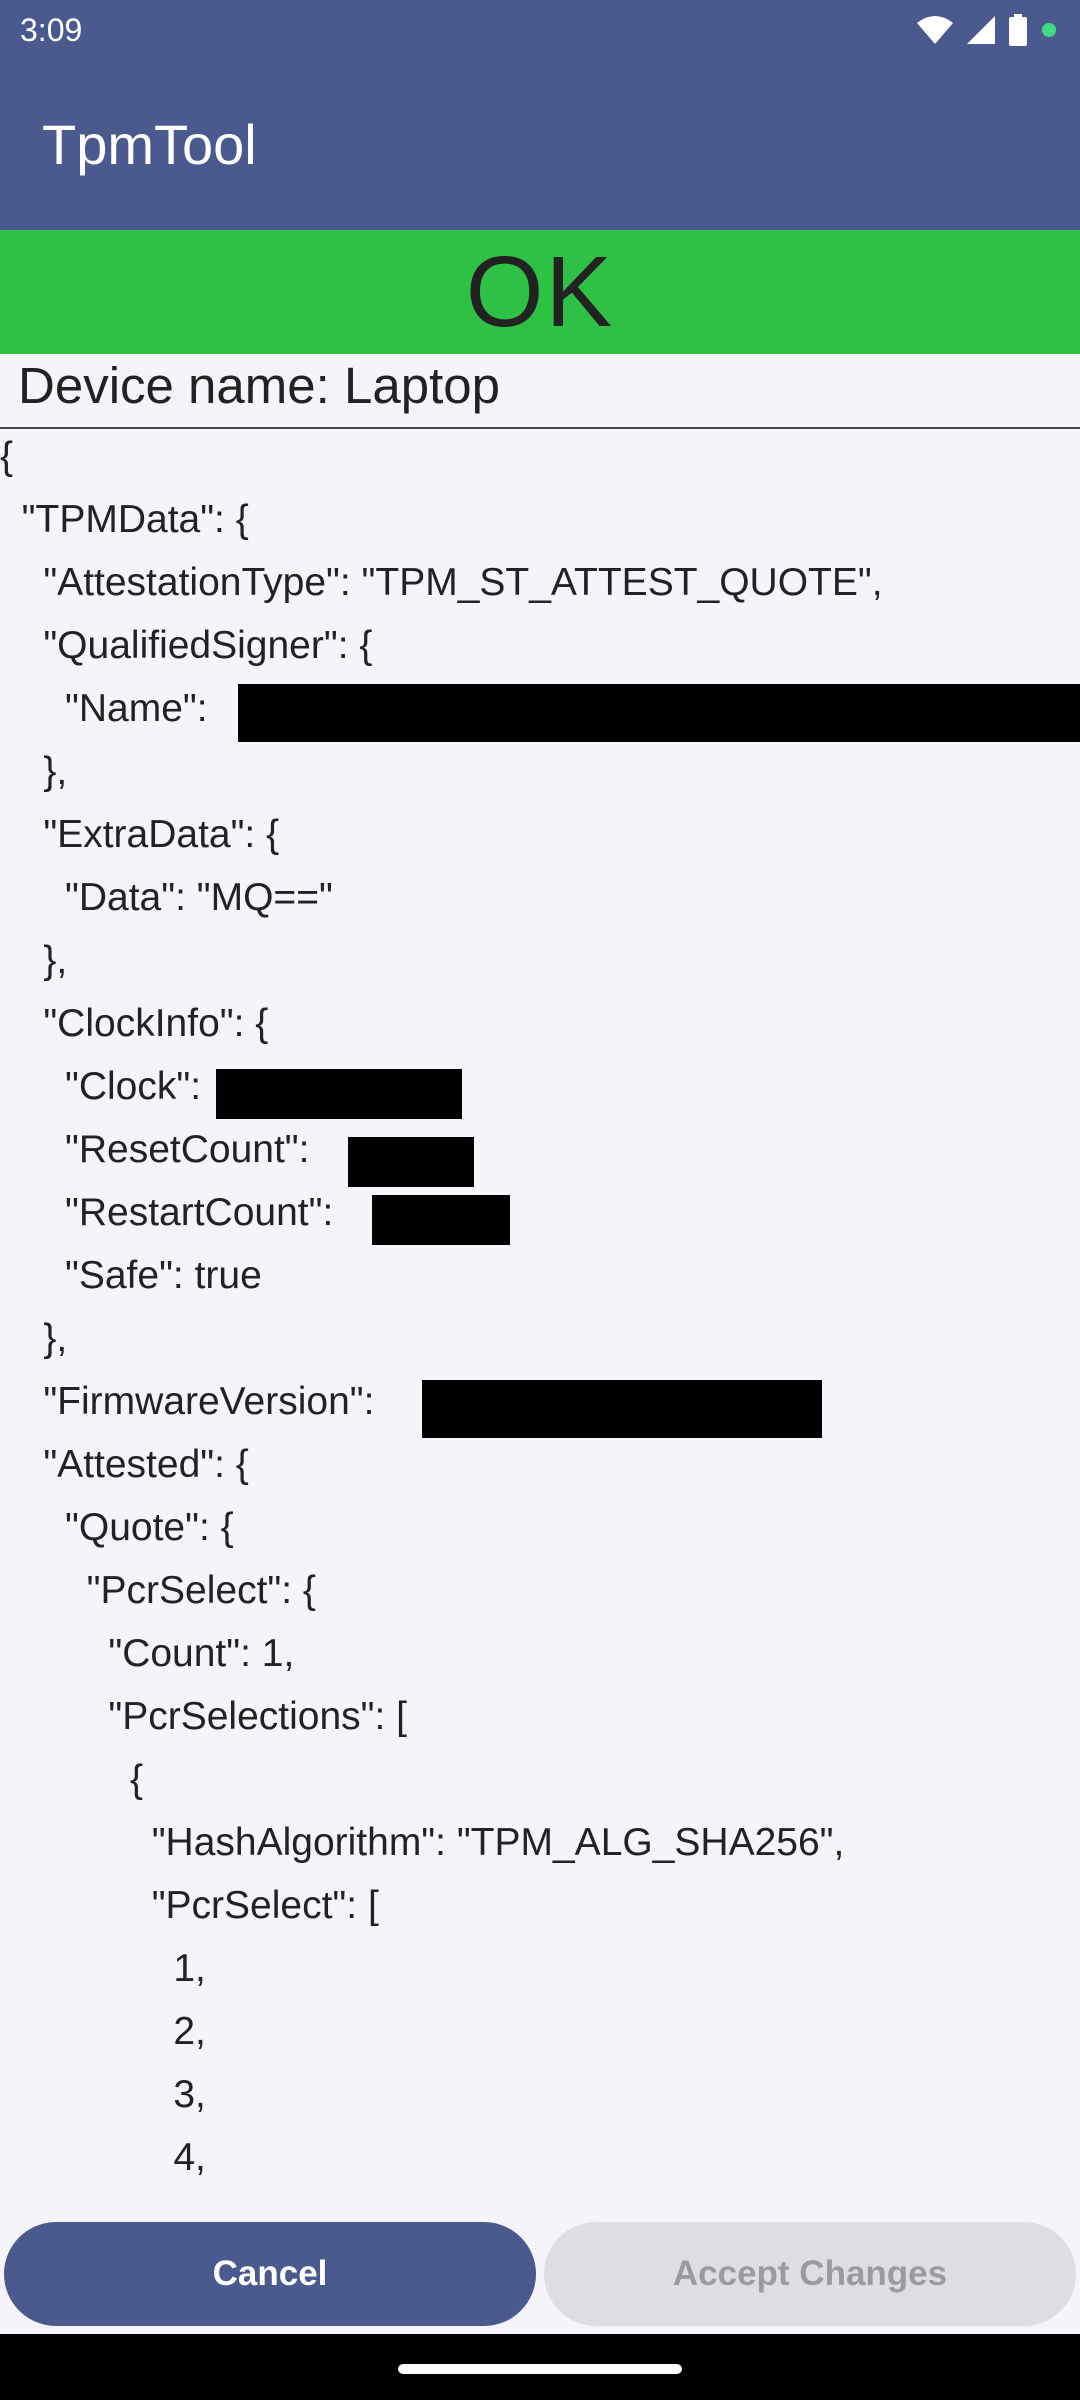  I want to click on json-line: "PcrSelect": [, so click(189, 1905).